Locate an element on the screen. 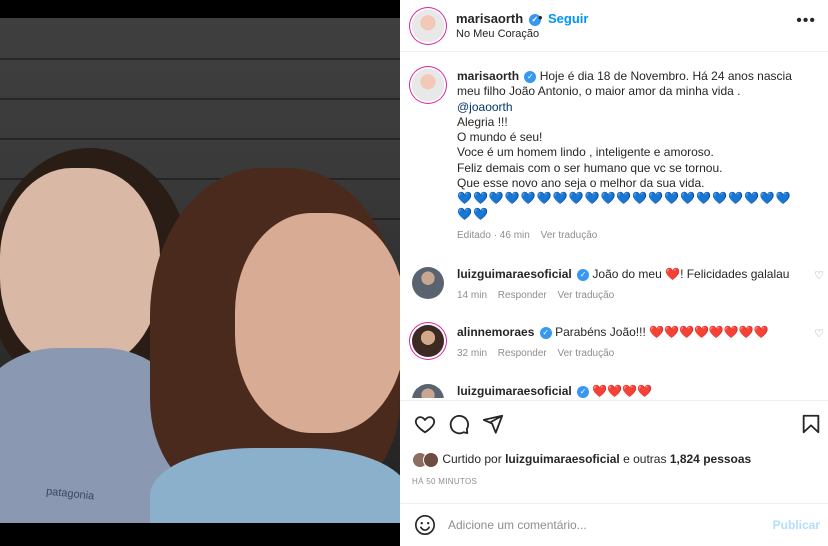  caption-blue-hearts: 💙💙💙💙💙💙💙💙💙💙💙💙💙💙💙💙💙💙💙💙💙💙💙 is located at coordinates (624, 206).